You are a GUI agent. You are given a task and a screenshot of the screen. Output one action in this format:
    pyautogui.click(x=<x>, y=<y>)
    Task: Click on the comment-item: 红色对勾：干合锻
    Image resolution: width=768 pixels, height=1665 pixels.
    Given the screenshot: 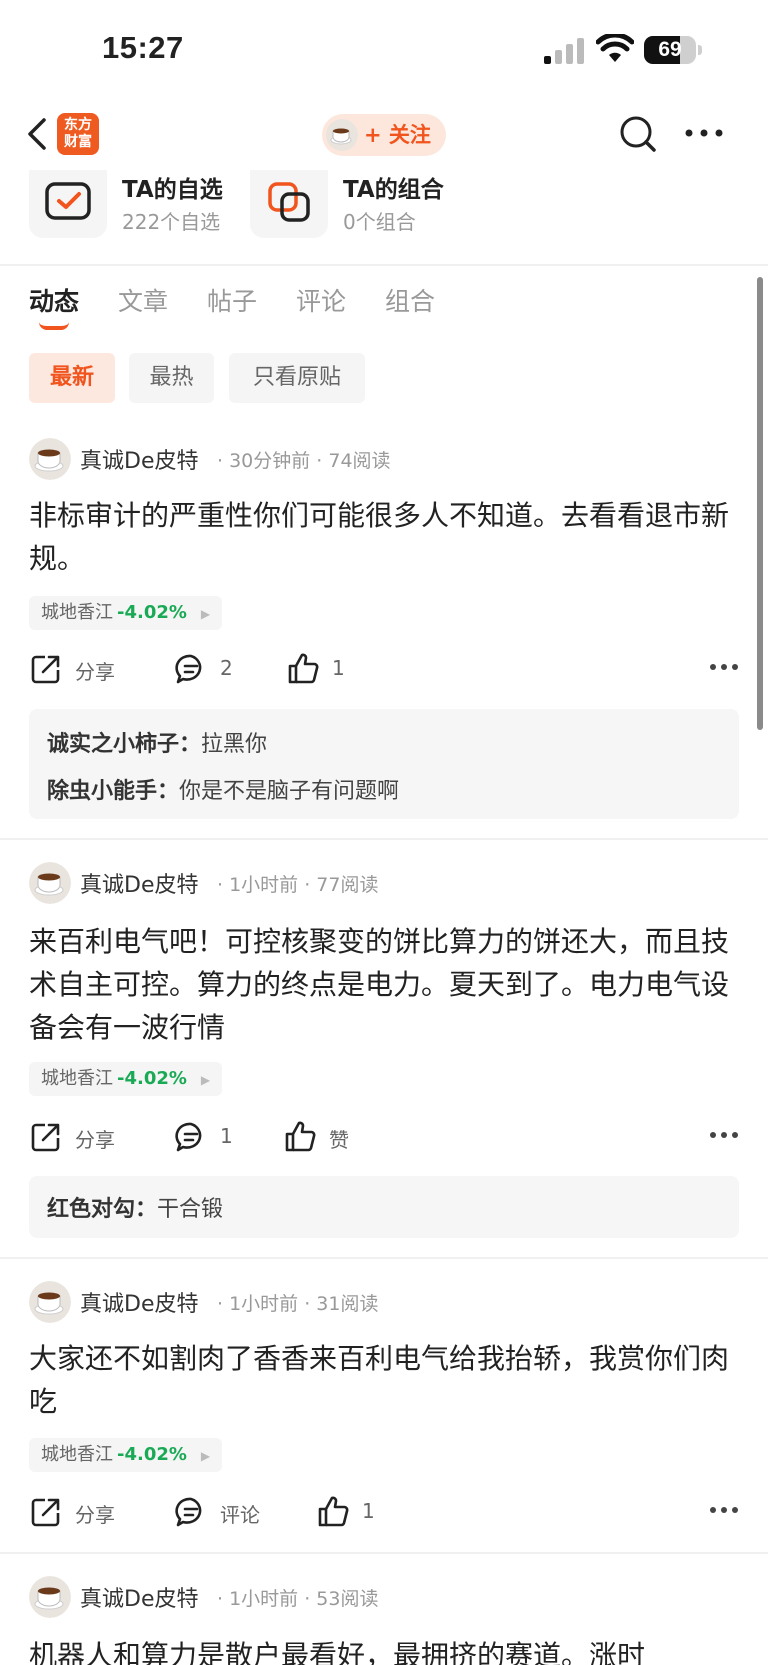 What is the action you would take?
    pyautogui.click(x=135, y=1207)
    